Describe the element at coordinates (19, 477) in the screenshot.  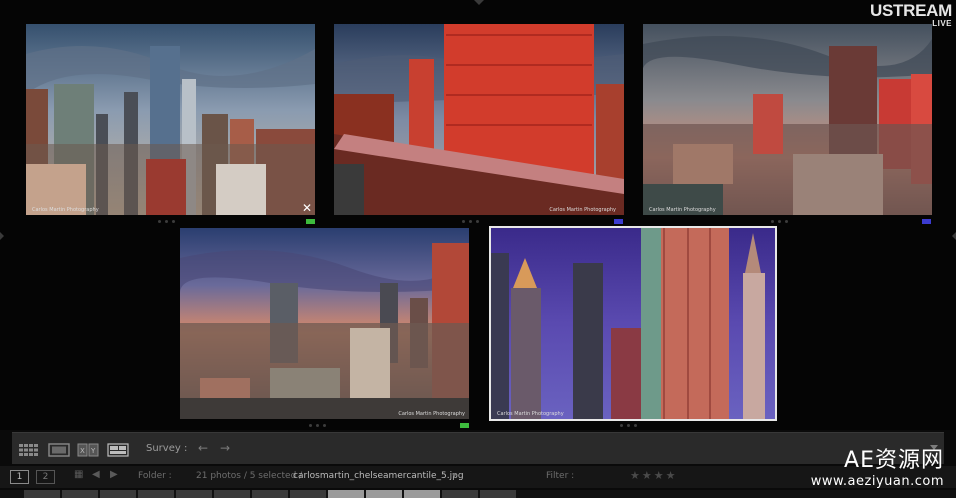
I see `page-1-button: 1` at that location.